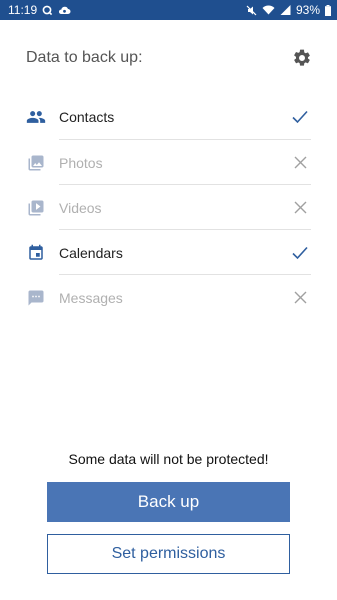  Describe the element at coordinates (168, 10) in the screenshot. I see `status-bar: 11:19 93%` at that location.